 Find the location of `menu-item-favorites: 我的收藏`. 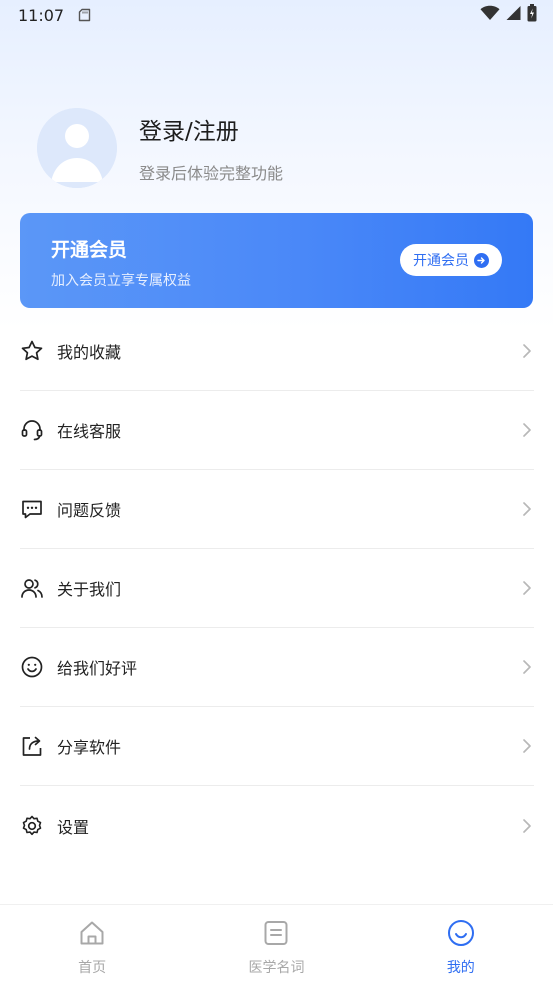

menu-item-favorites: 我的收藏 is located at coordinates (277, 351).